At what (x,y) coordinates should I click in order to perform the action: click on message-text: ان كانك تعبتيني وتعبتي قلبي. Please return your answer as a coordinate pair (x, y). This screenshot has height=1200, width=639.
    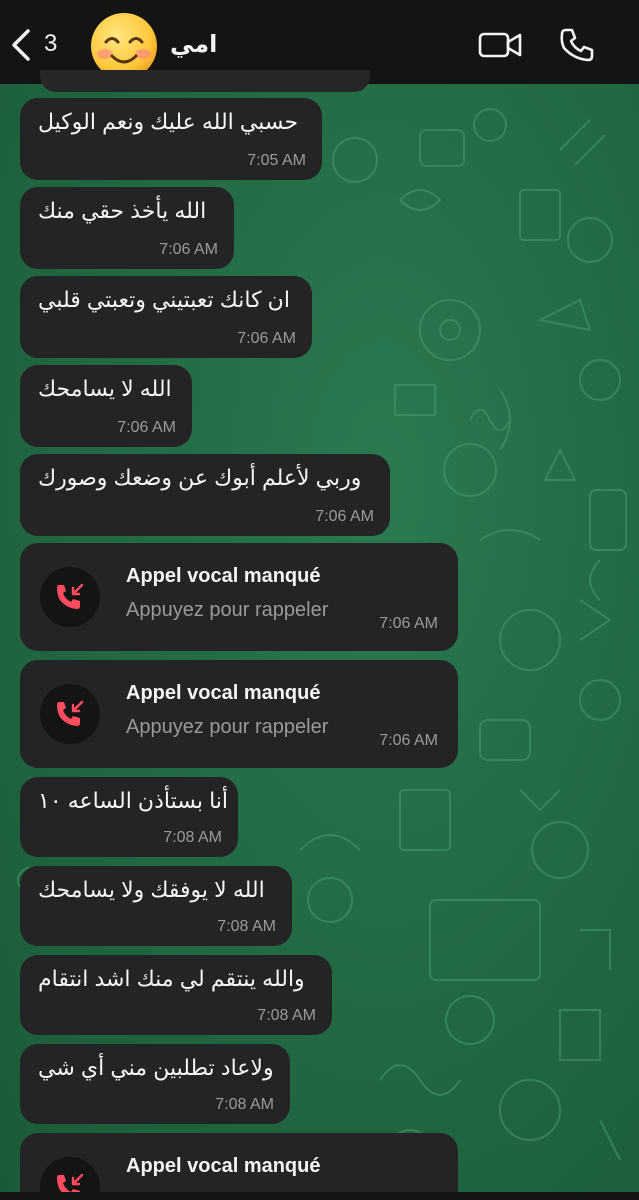
    Looking at the image, I should click on (164, 299).